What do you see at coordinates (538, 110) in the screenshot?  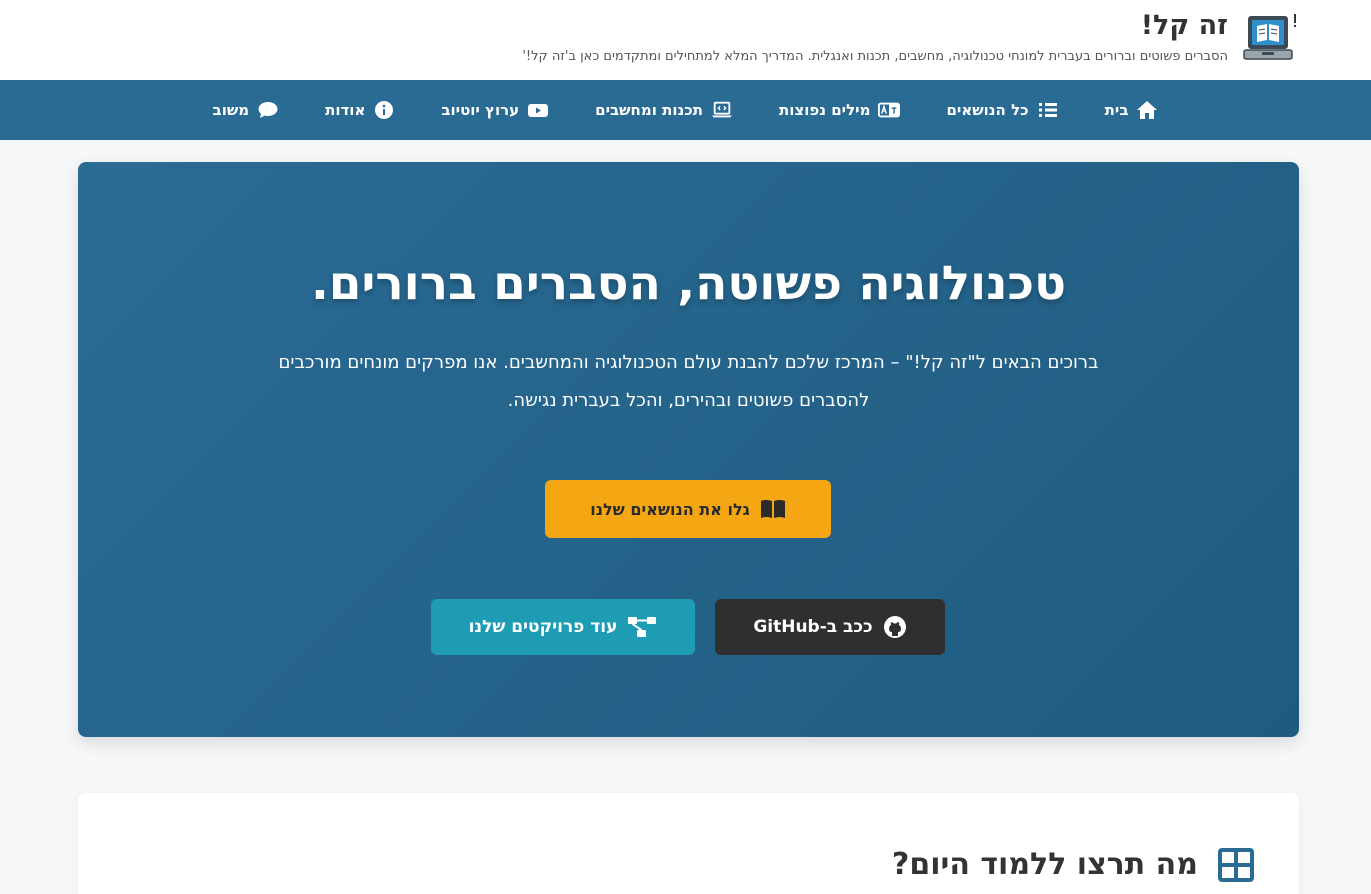 I see `youtube-icon` at bounding box center [538, 110].